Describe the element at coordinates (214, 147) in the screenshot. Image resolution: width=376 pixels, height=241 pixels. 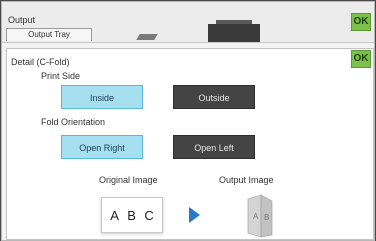
I see `open-left-button: Open Left` at that location.